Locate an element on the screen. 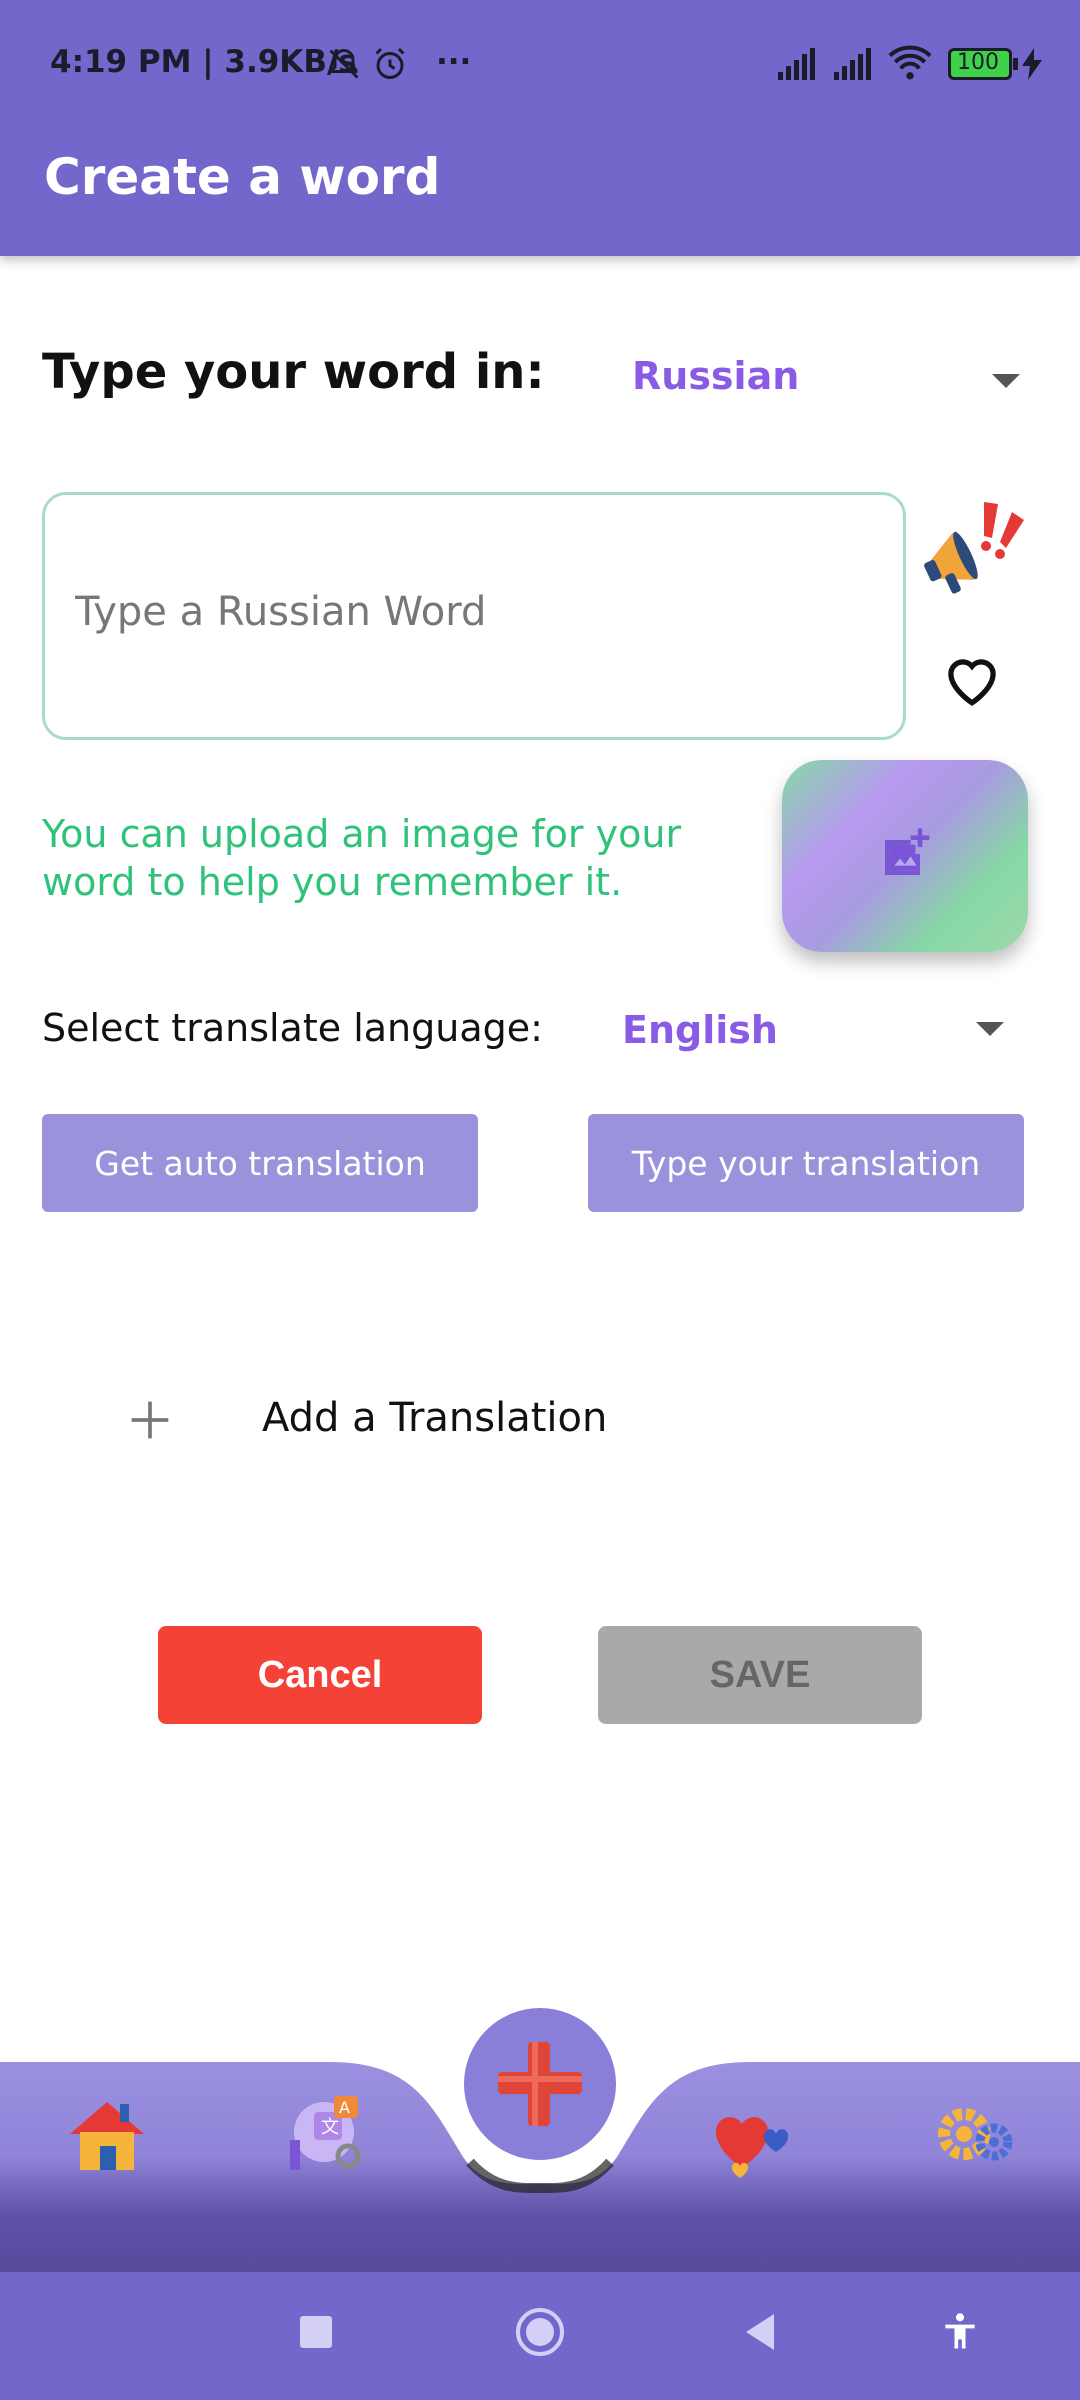 The width and height of the screenshot is (1080, 2400). plus-icon is located at coordinates (150, 1420).